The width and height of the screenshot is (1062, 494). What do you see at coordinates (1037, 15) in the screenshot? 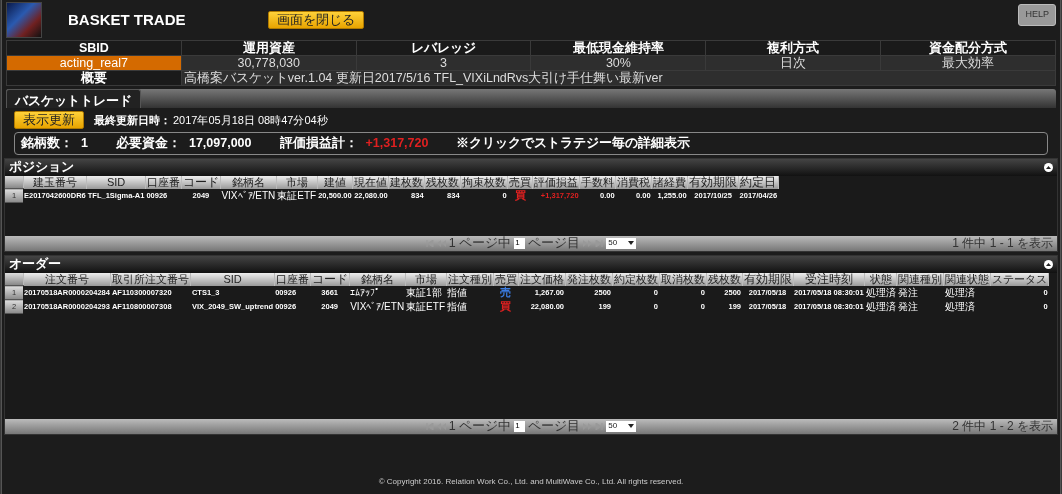
I see `help-button: HELP` at bounding box center [1037, 15].